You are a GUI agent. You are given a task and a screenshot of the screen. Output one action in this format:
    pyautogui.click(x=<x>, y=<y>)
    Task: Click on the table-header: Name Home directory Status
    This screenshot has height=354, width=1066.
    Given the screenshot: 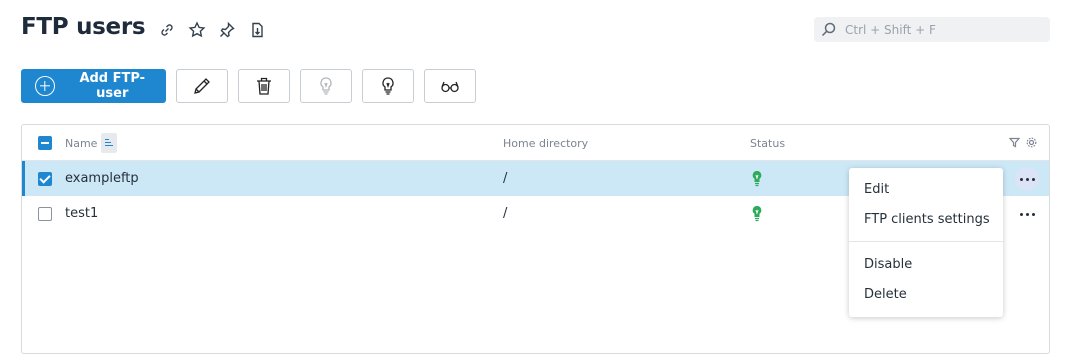 What is the action you would take?
    pyautogui.click(x=535, y=143)
    